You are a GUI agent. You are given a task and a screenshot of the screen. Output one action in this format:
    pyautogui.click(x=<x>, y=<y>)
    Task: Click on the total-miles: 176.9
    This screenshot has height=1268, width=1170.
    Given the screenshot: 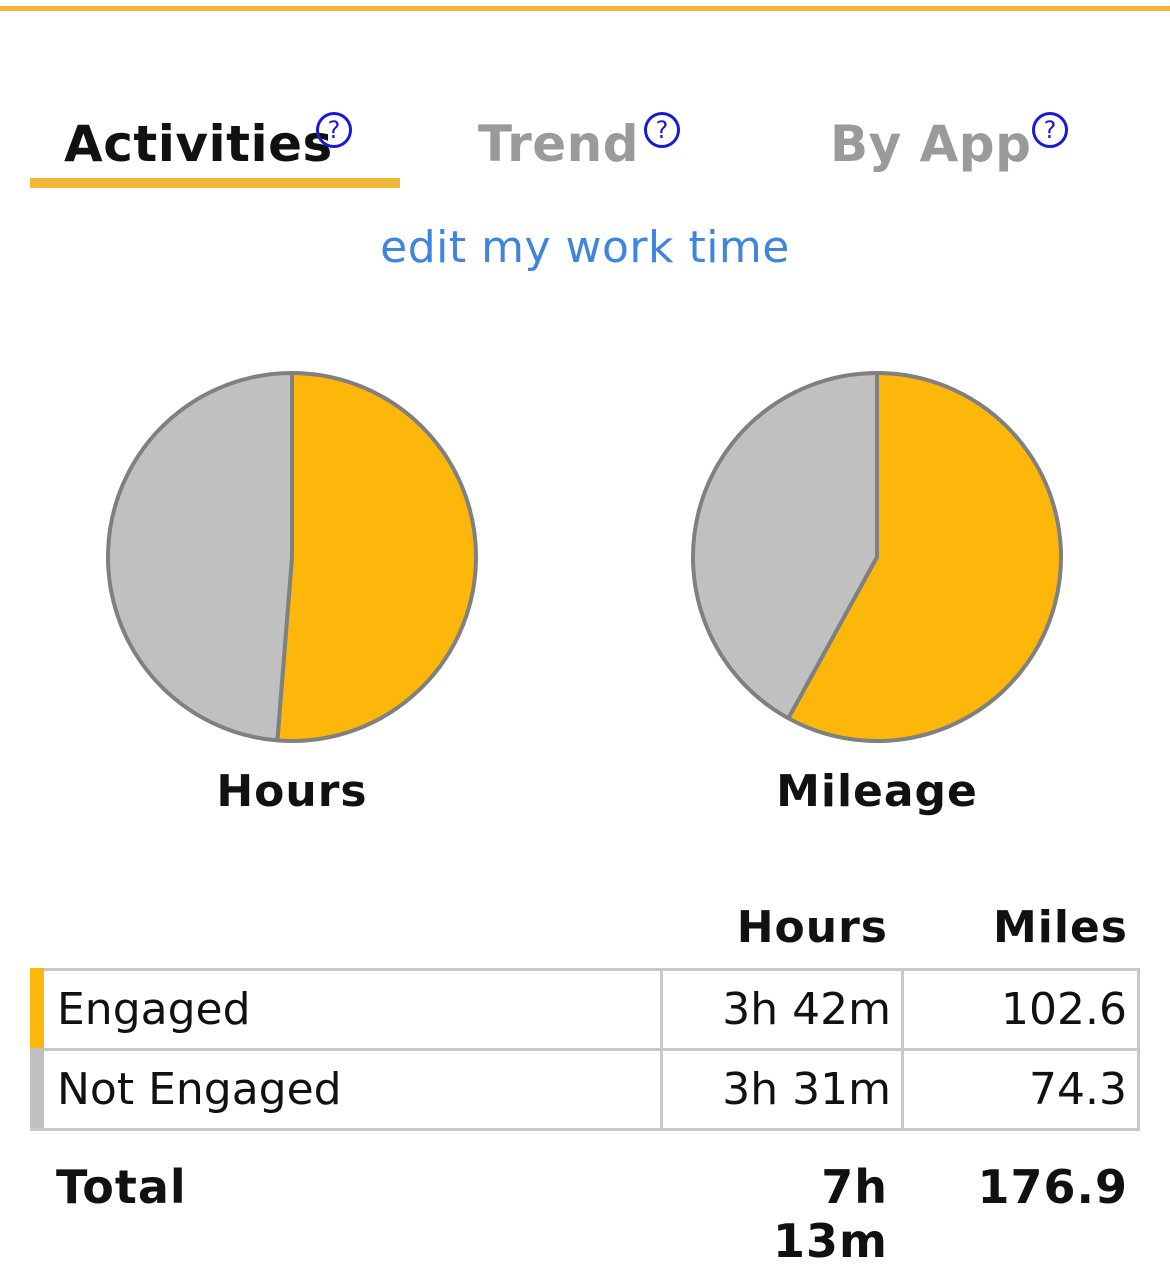 What is the action you would take?
    pyautogui.click(x=1052, y=1187)
    